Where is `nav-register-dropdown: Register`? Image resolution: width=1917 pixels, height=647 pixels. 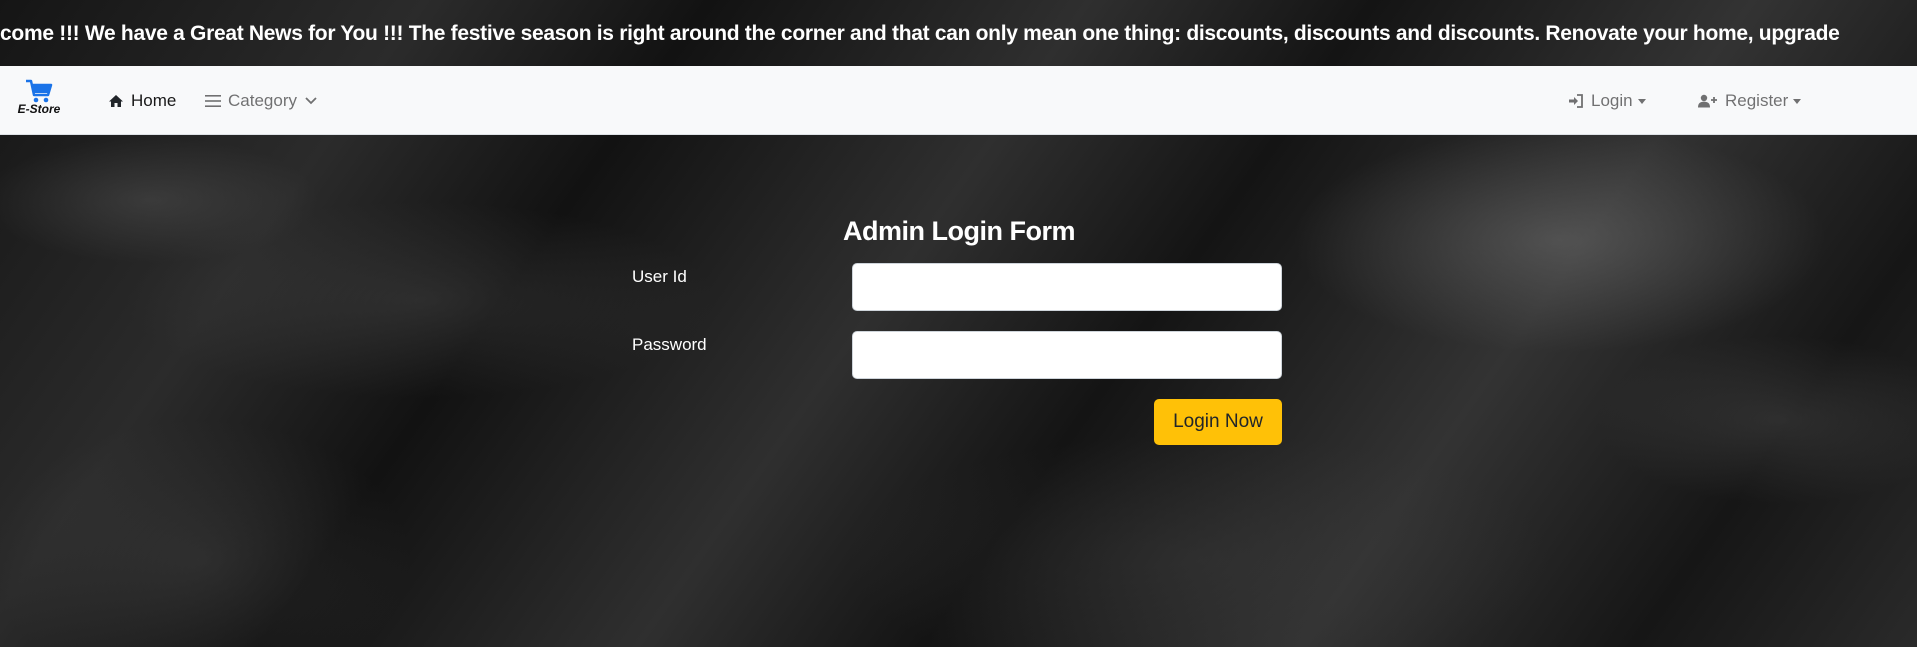
nav-register-dropdown: Register is located at coordinates (1750, 101).